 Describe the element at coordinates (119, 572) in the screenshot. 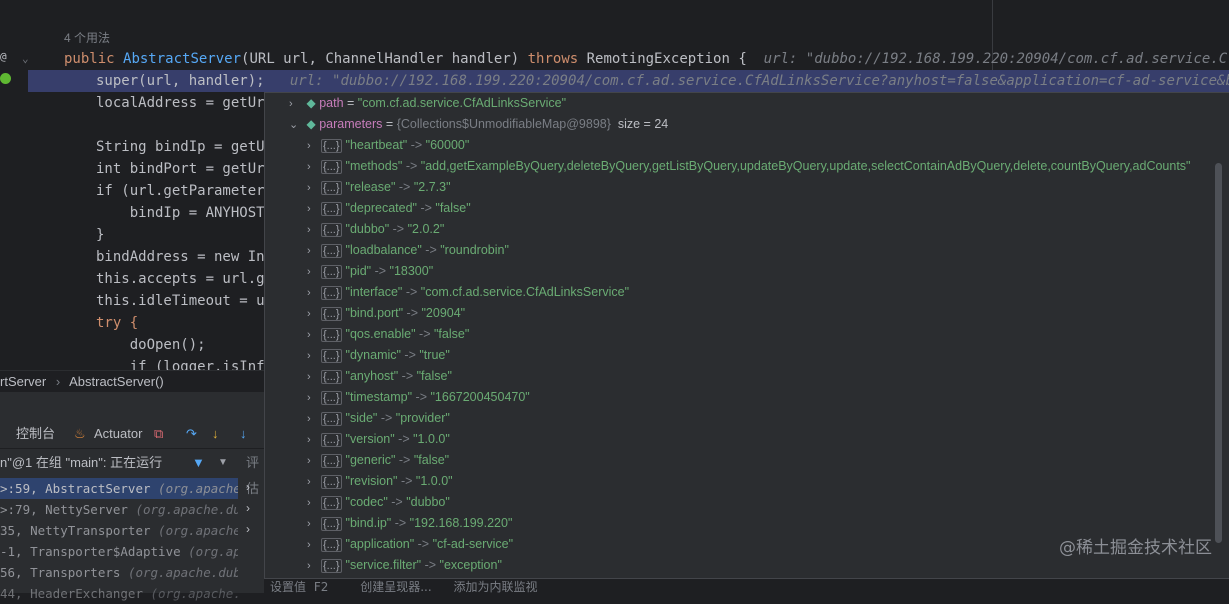

I see `stack-frame: 56, Transporters (org.apache.dubbo.re` at that location.